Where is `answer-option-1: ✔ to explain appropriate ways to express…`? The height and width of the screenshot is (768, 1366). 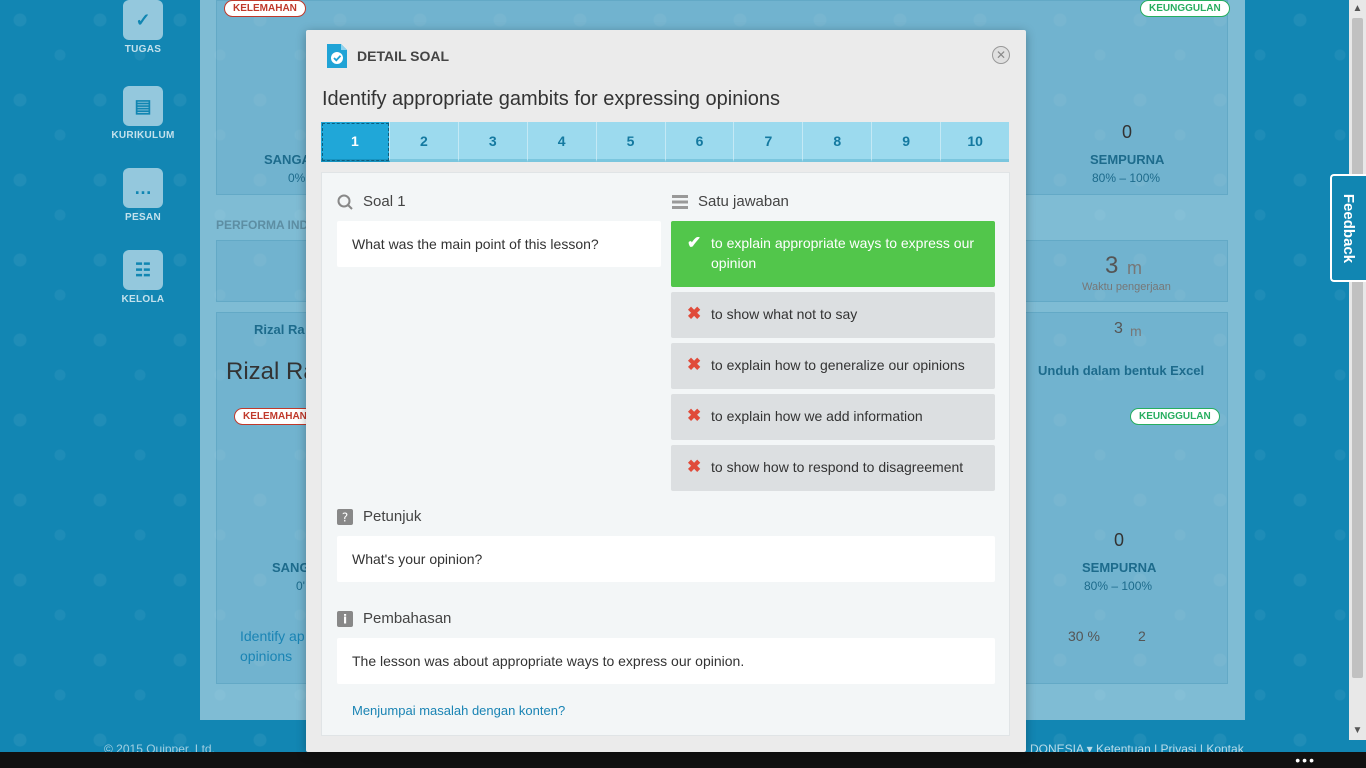
answer-option-1: ✔ to explain appropriate ways to express… is located at coordinates (833, 254).